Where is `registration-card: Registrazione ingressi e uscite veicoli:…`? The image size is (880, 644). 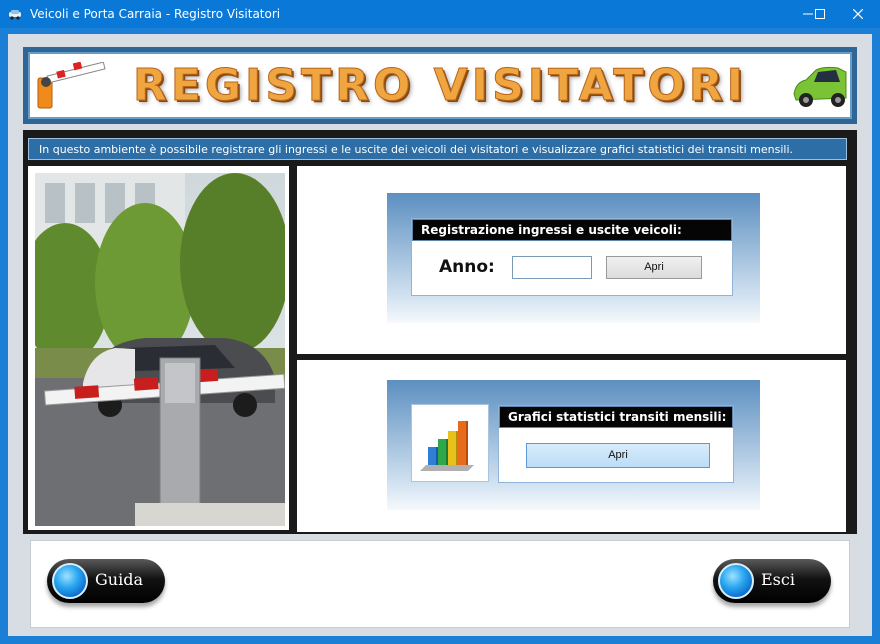 registration-card: Registrazione ingressi e uscite veicoli:… is located at coordinates (572, 257).